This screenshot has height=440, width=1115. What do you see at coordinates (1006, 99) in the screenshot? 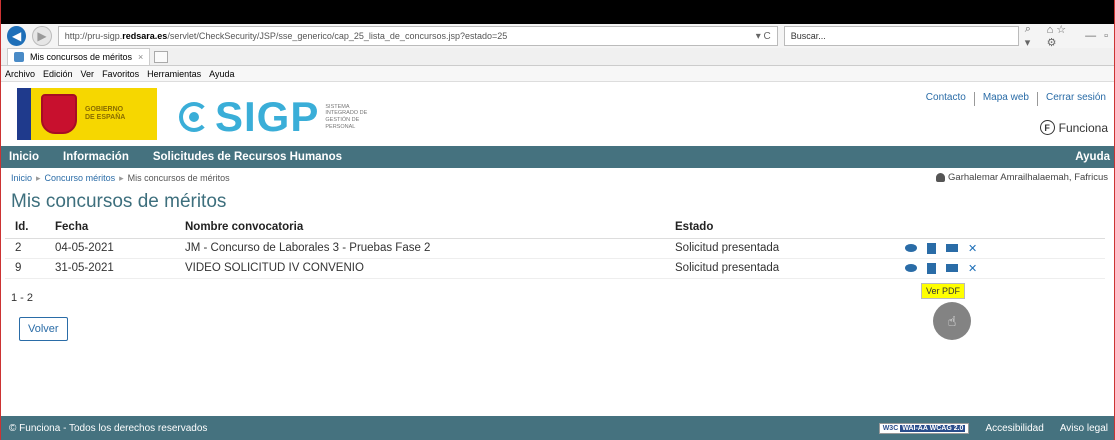
I see `link-mapa-web: Mapa web` at bounding box center [1006, 99].